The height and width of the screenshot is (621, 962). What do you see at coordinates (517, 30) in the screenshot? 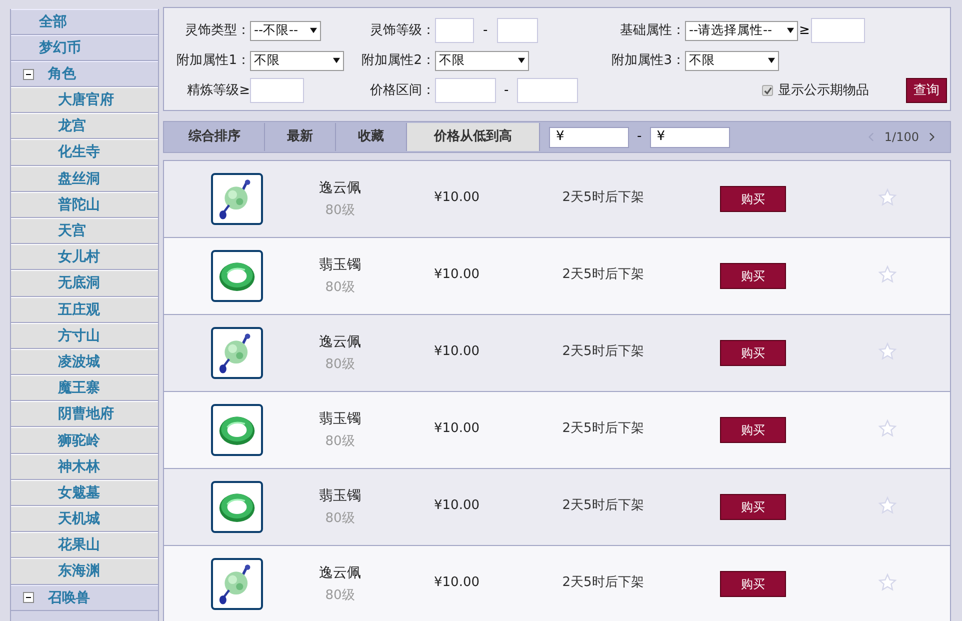
I see `level-max-field` at bounding box center [517, 30].